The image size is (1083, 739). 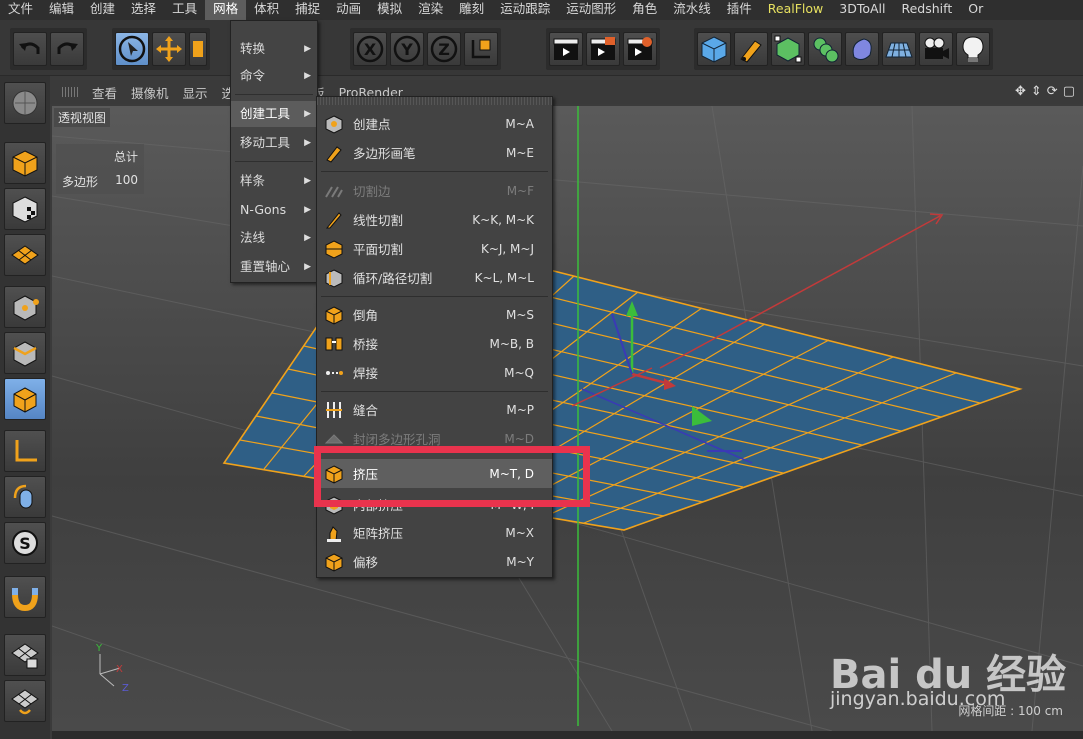 What do you see at coordinates (25, 597) in the screenshot?
I see `snap-icon` at bounding box center [25, 597].